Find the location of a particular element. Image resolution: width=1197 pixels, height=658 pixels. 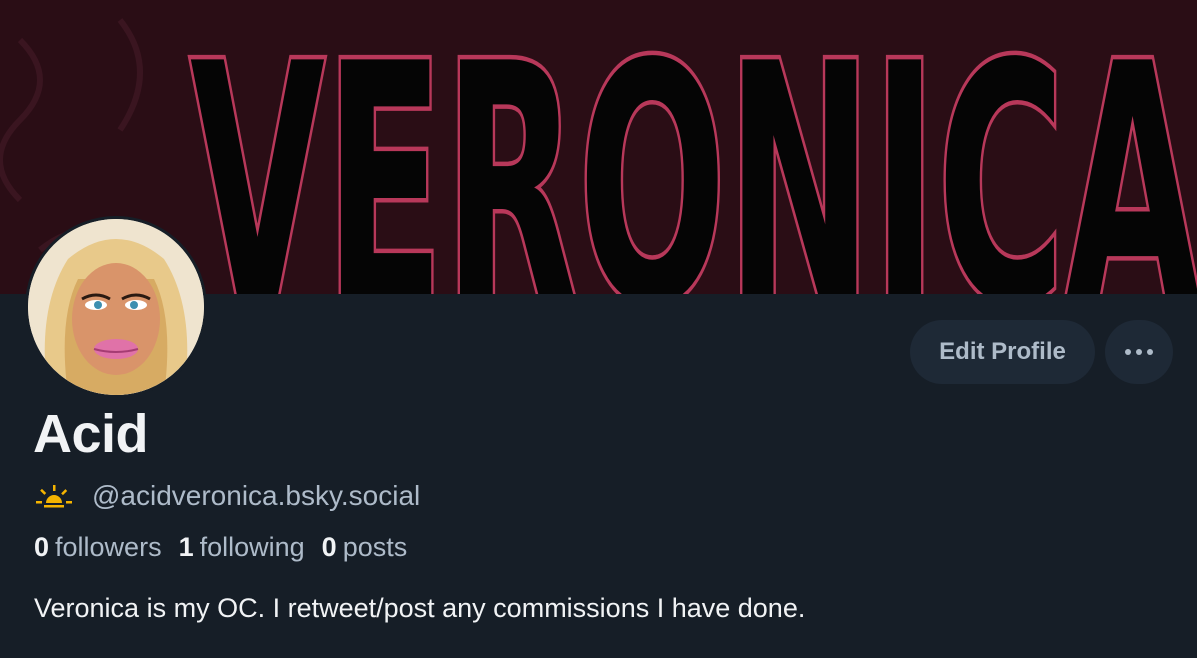

handle-row: @acidveronica.bsky.social is located at coordinates (227, 496).